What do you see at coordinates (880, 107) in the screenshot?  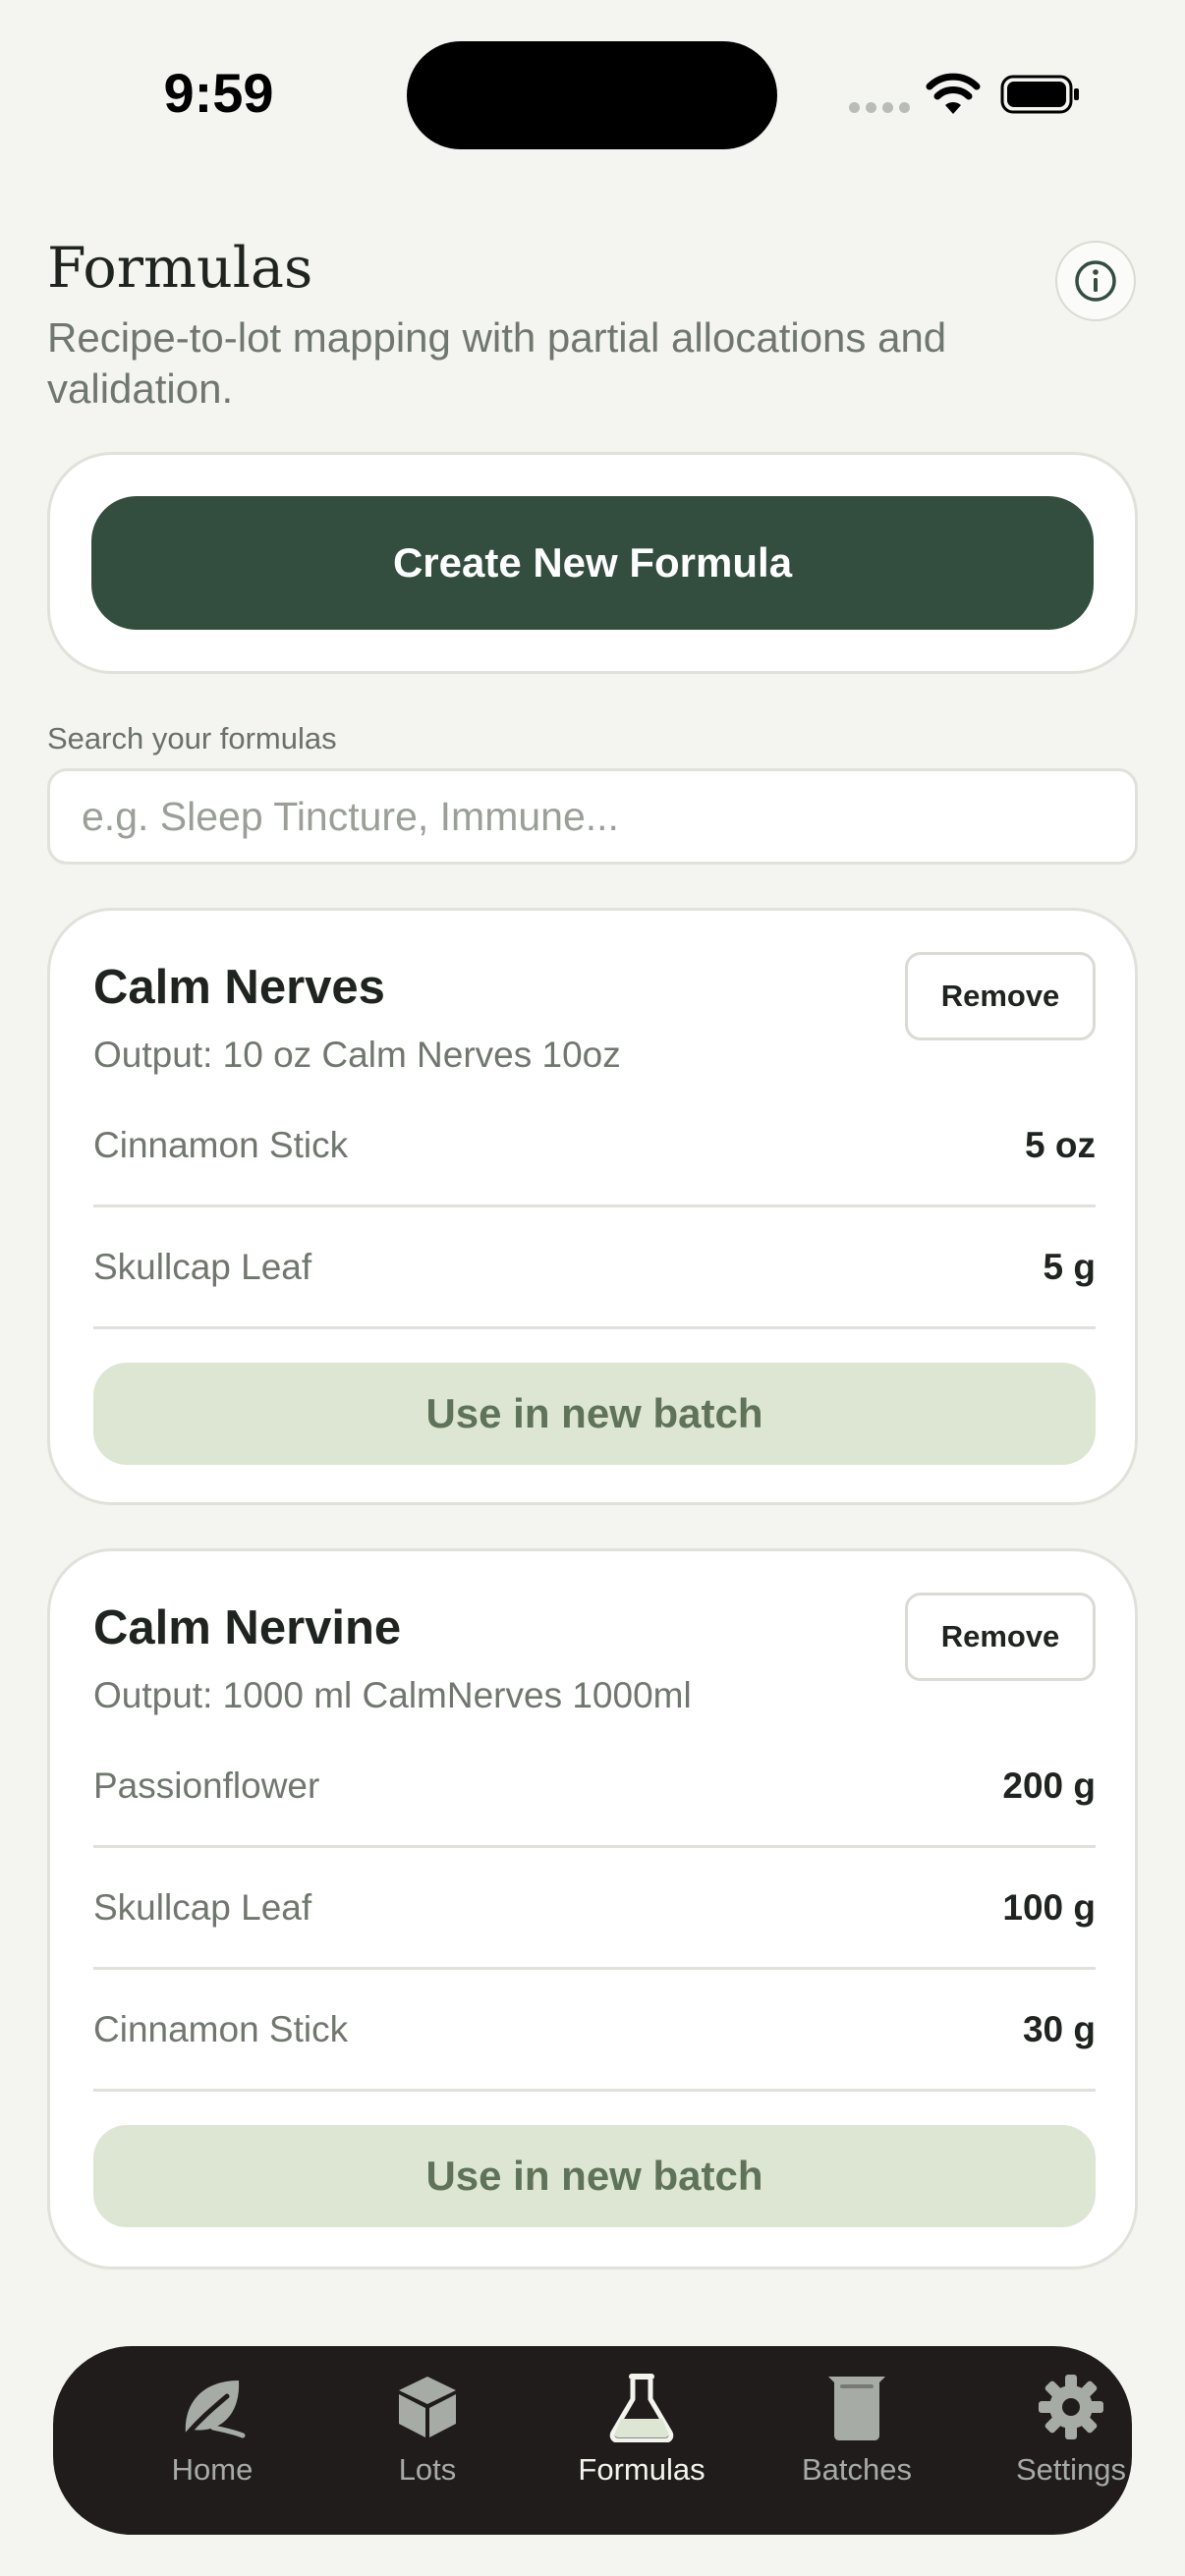 I see `cellular-signal-icon` at bounding box center [880, 107].